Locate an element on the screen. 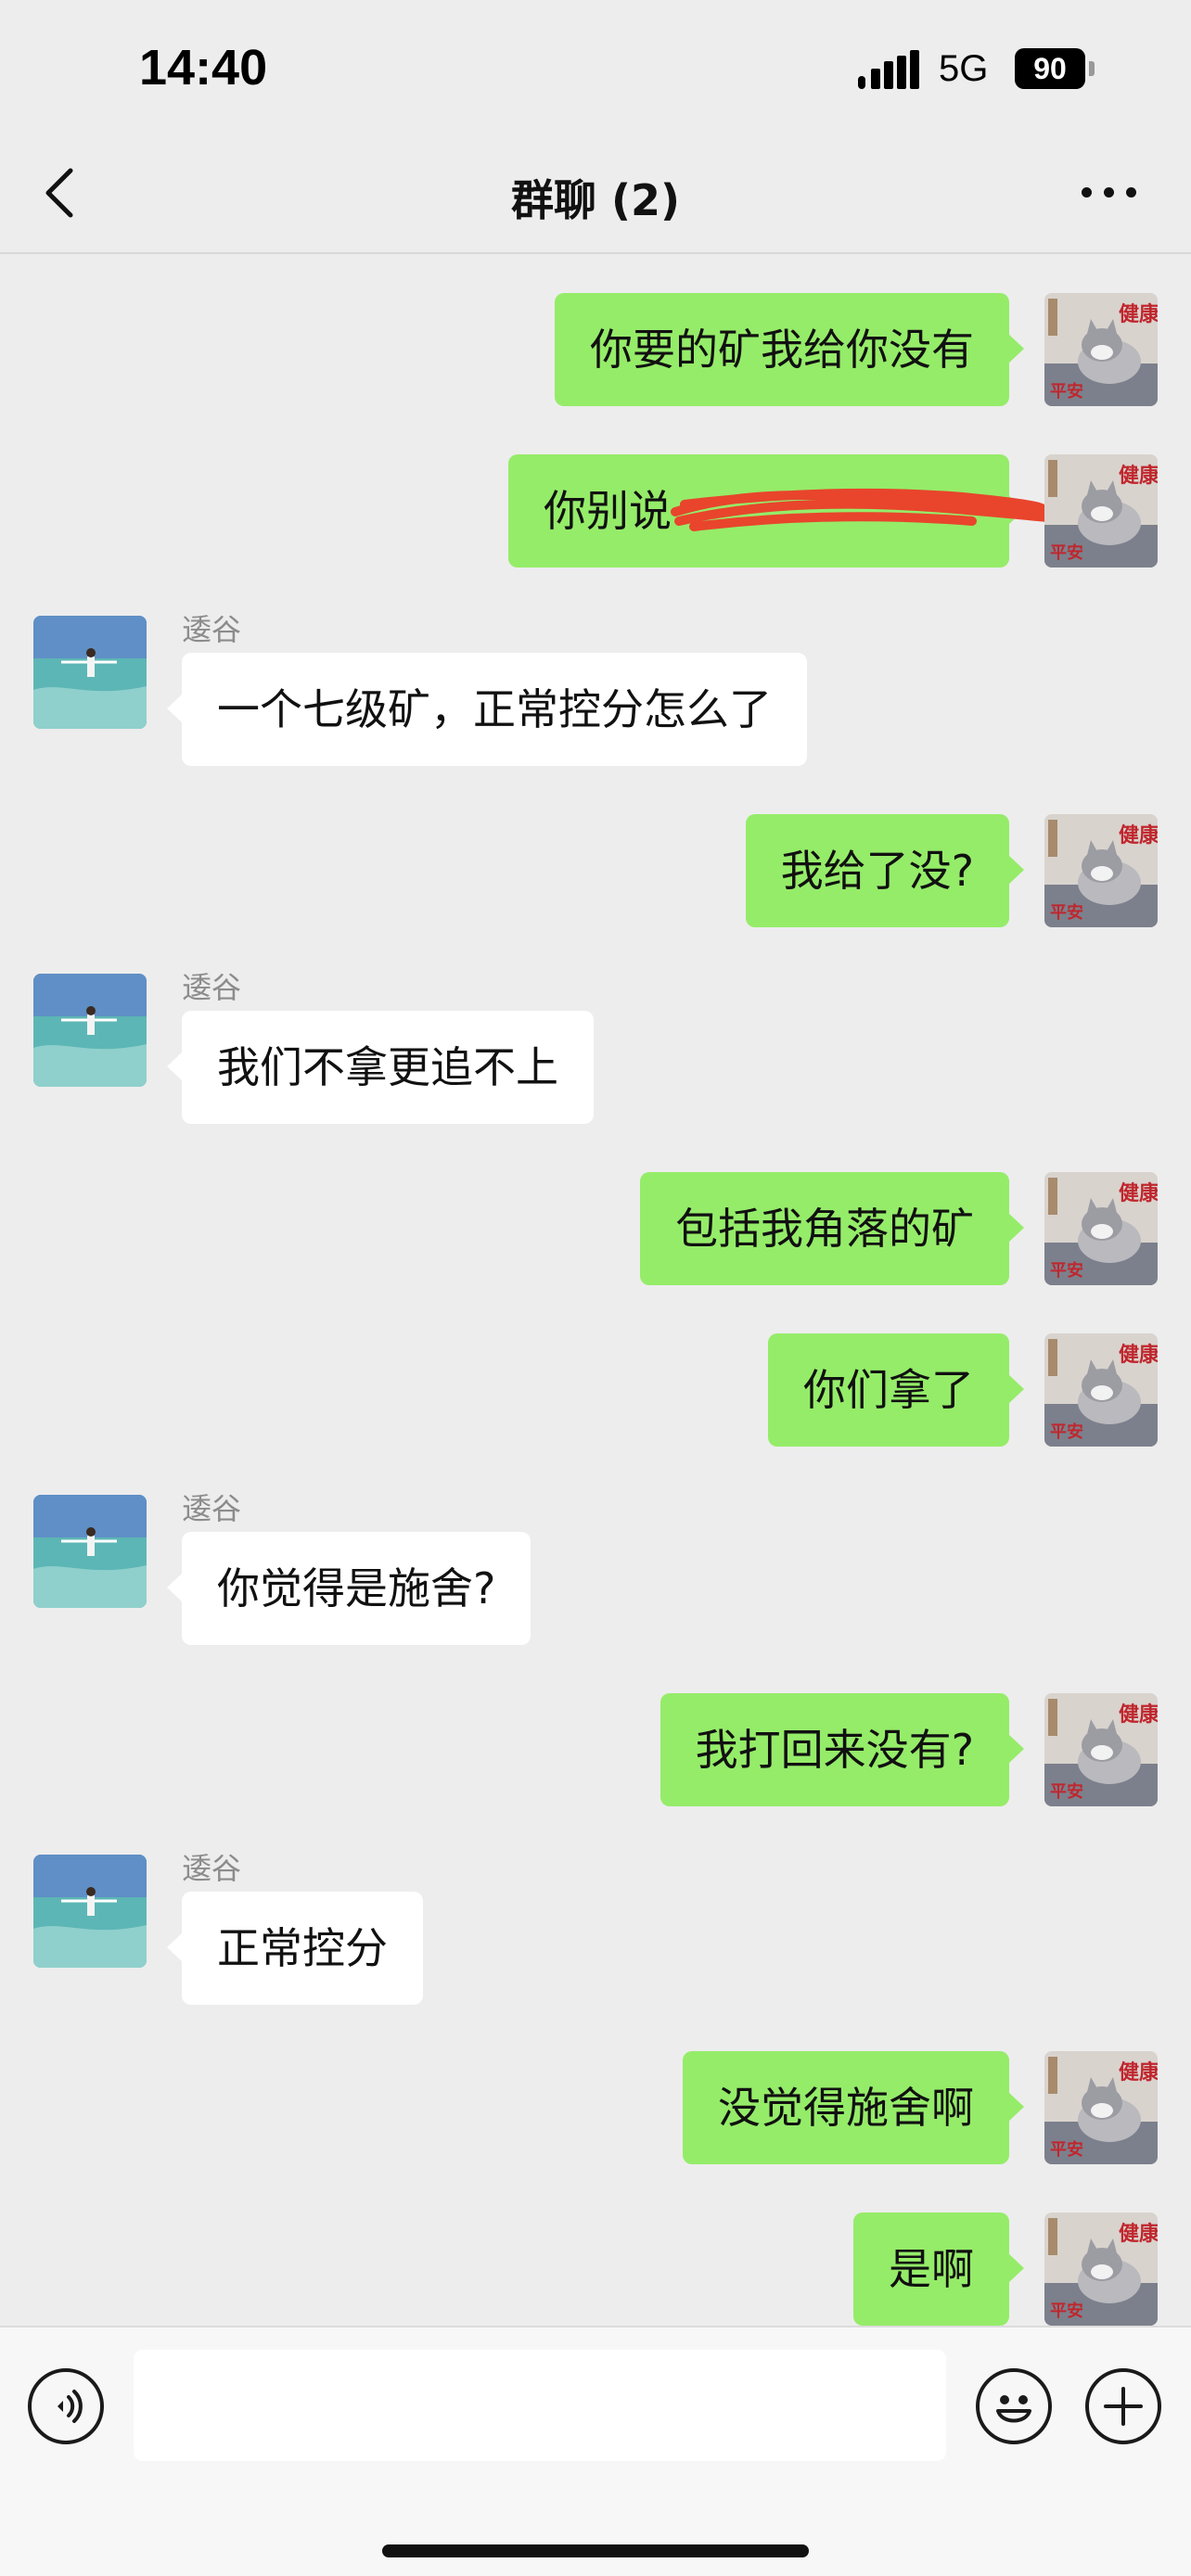 The width and height of the screenshot is (1191, 2576). message-bubble: 一个七级矿，正常控分怎么了 is located at coordinates (487, 709).